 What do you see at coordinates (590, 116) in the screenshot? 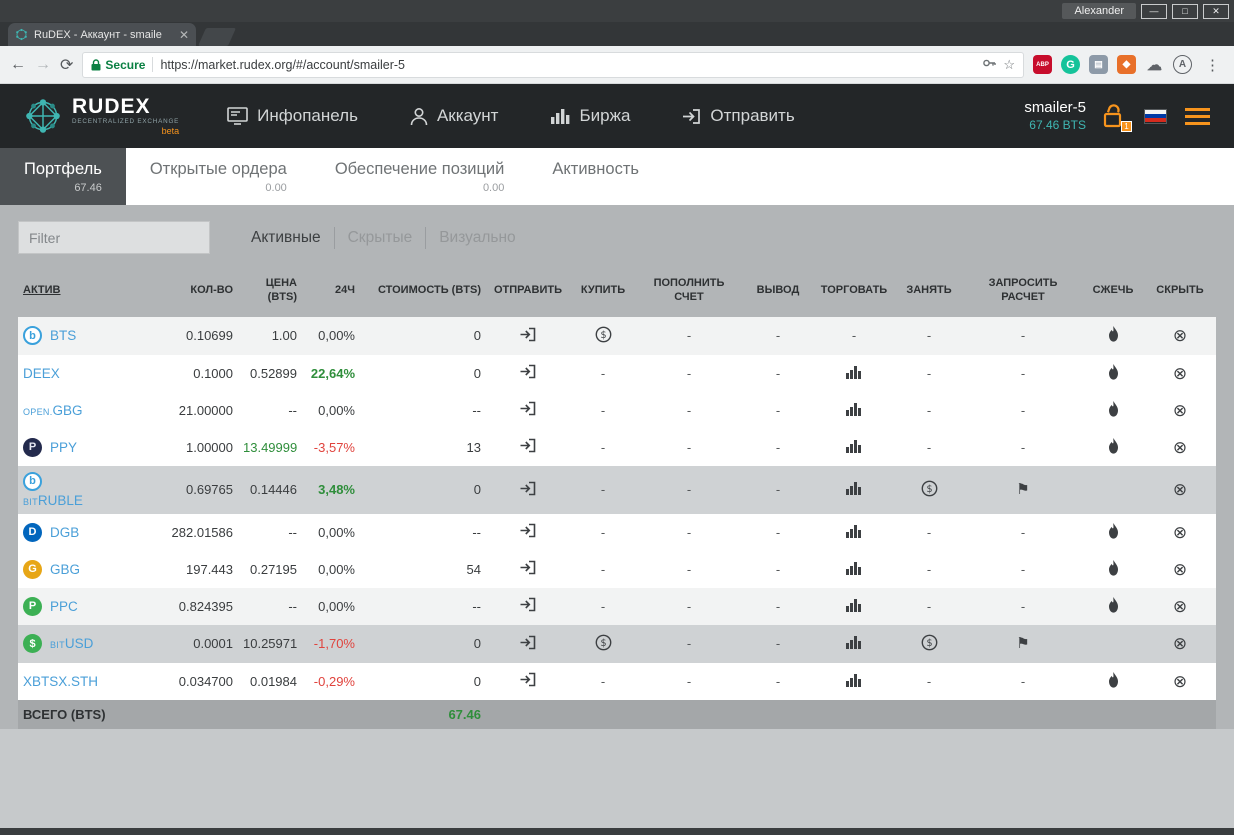
I see `nav-exchange: Биржа` at bounding box center [590, 116].